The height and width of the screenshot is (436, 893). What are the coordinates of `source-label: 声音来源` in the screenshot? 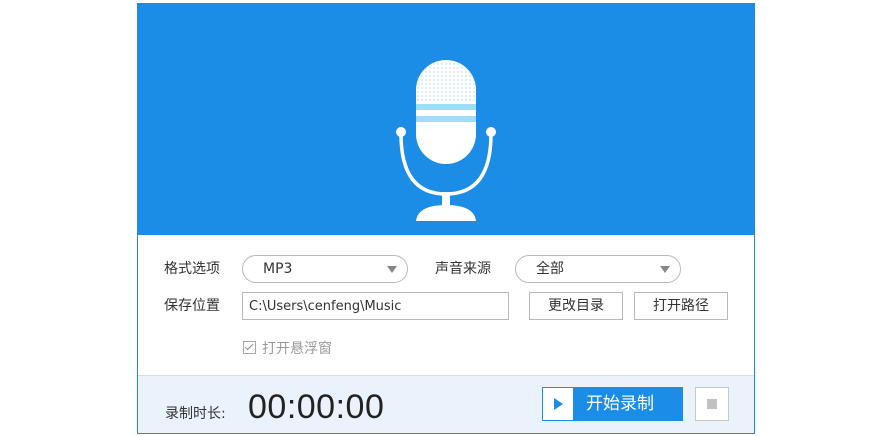 It's located at (463, 269).